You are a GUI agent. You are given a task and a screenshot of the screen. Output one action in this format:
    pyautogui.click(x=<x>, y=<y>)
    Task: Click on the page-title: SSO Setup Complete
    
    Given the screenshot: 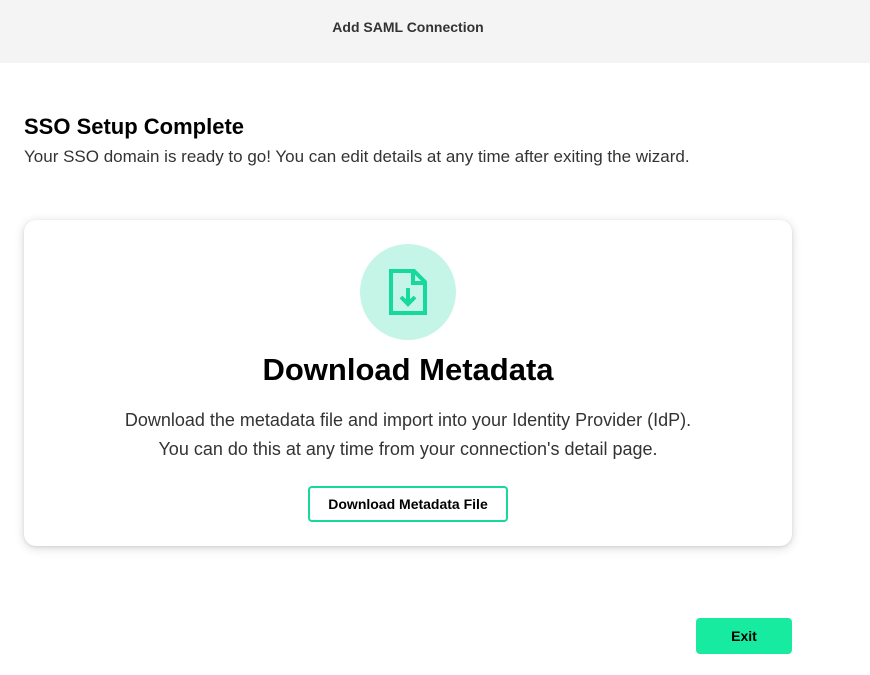 What is the action you would take?
    pyautogui.click(x=134, y=126)
    